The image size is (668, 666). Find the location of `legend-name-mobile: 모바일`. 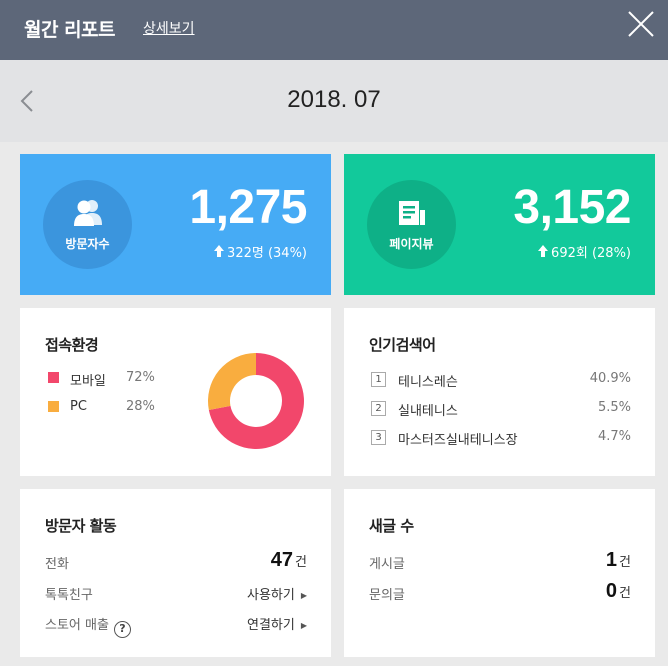

legend-name-mobile: 모바일 is located at coordinates (88, 381).